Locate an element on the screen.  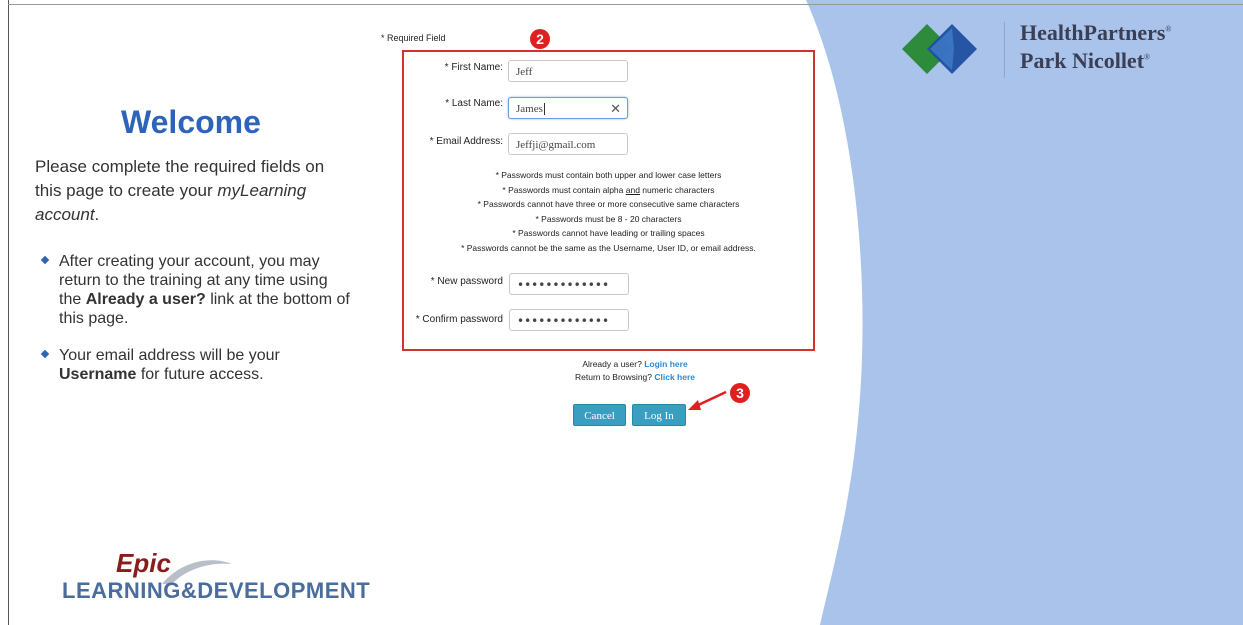
confirm-password-input: ••••••••••••• is located at coordinates (569, 320).